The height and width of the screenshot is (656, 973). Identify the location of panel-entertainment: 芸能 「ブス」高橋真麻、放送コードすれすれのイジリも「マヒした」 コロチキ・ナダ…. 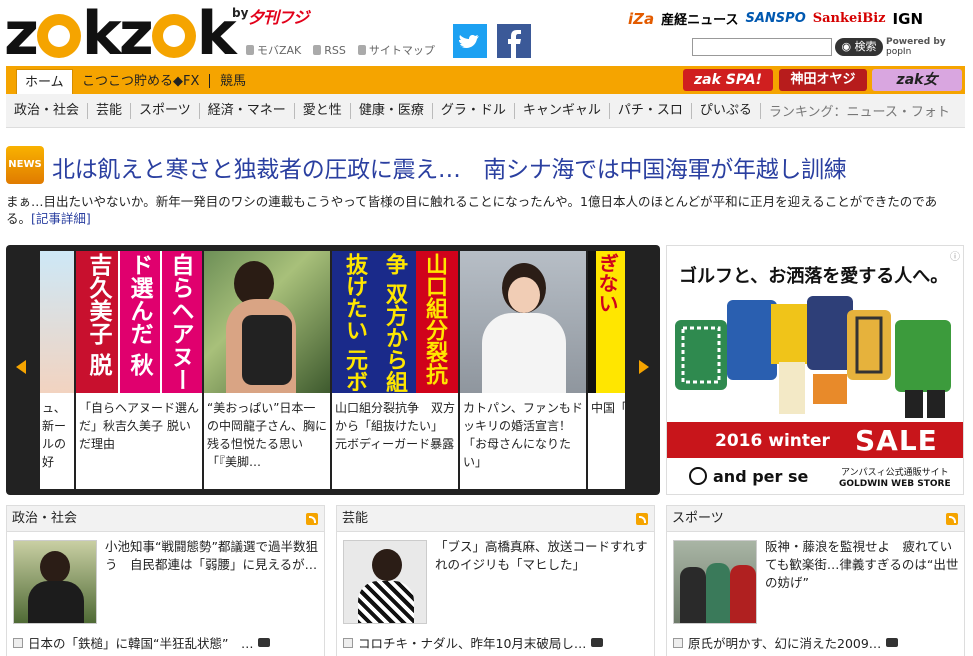
(495, 580).